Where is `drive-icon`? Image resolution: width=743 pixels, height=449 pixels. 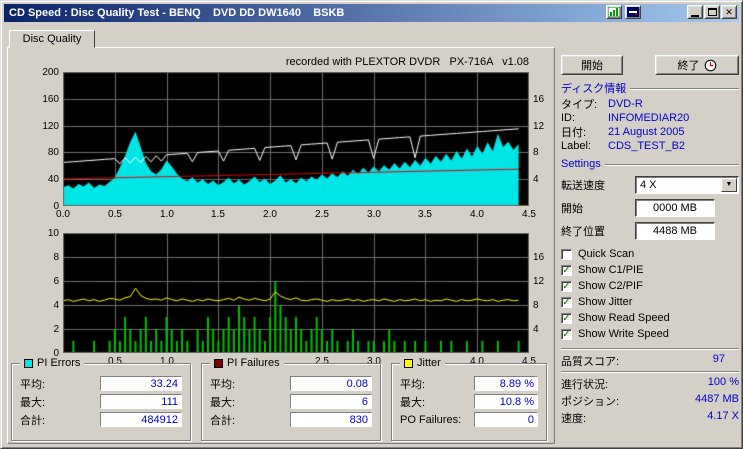 drive-icon is located at coordinates (633, 12).